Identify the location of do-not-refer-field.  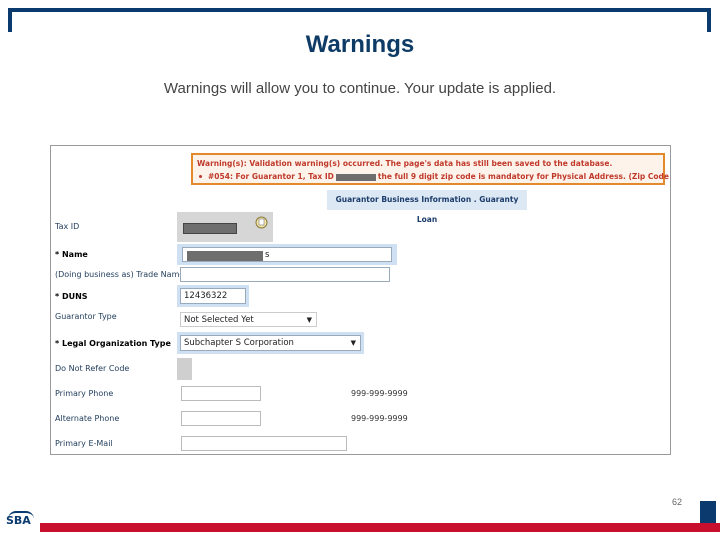
(184, 369).